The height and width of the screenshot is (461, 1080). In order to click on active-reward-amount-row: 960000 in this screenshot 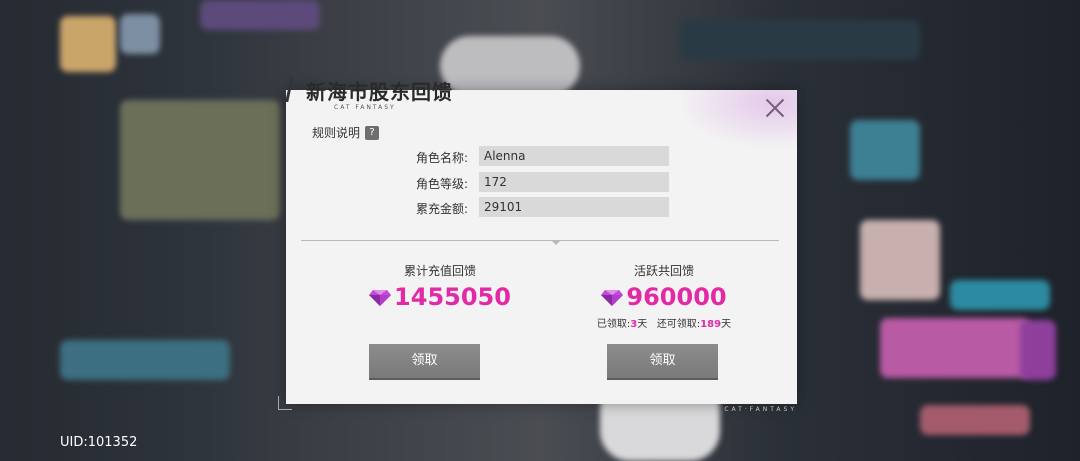, I will do `click(664, 297)`.